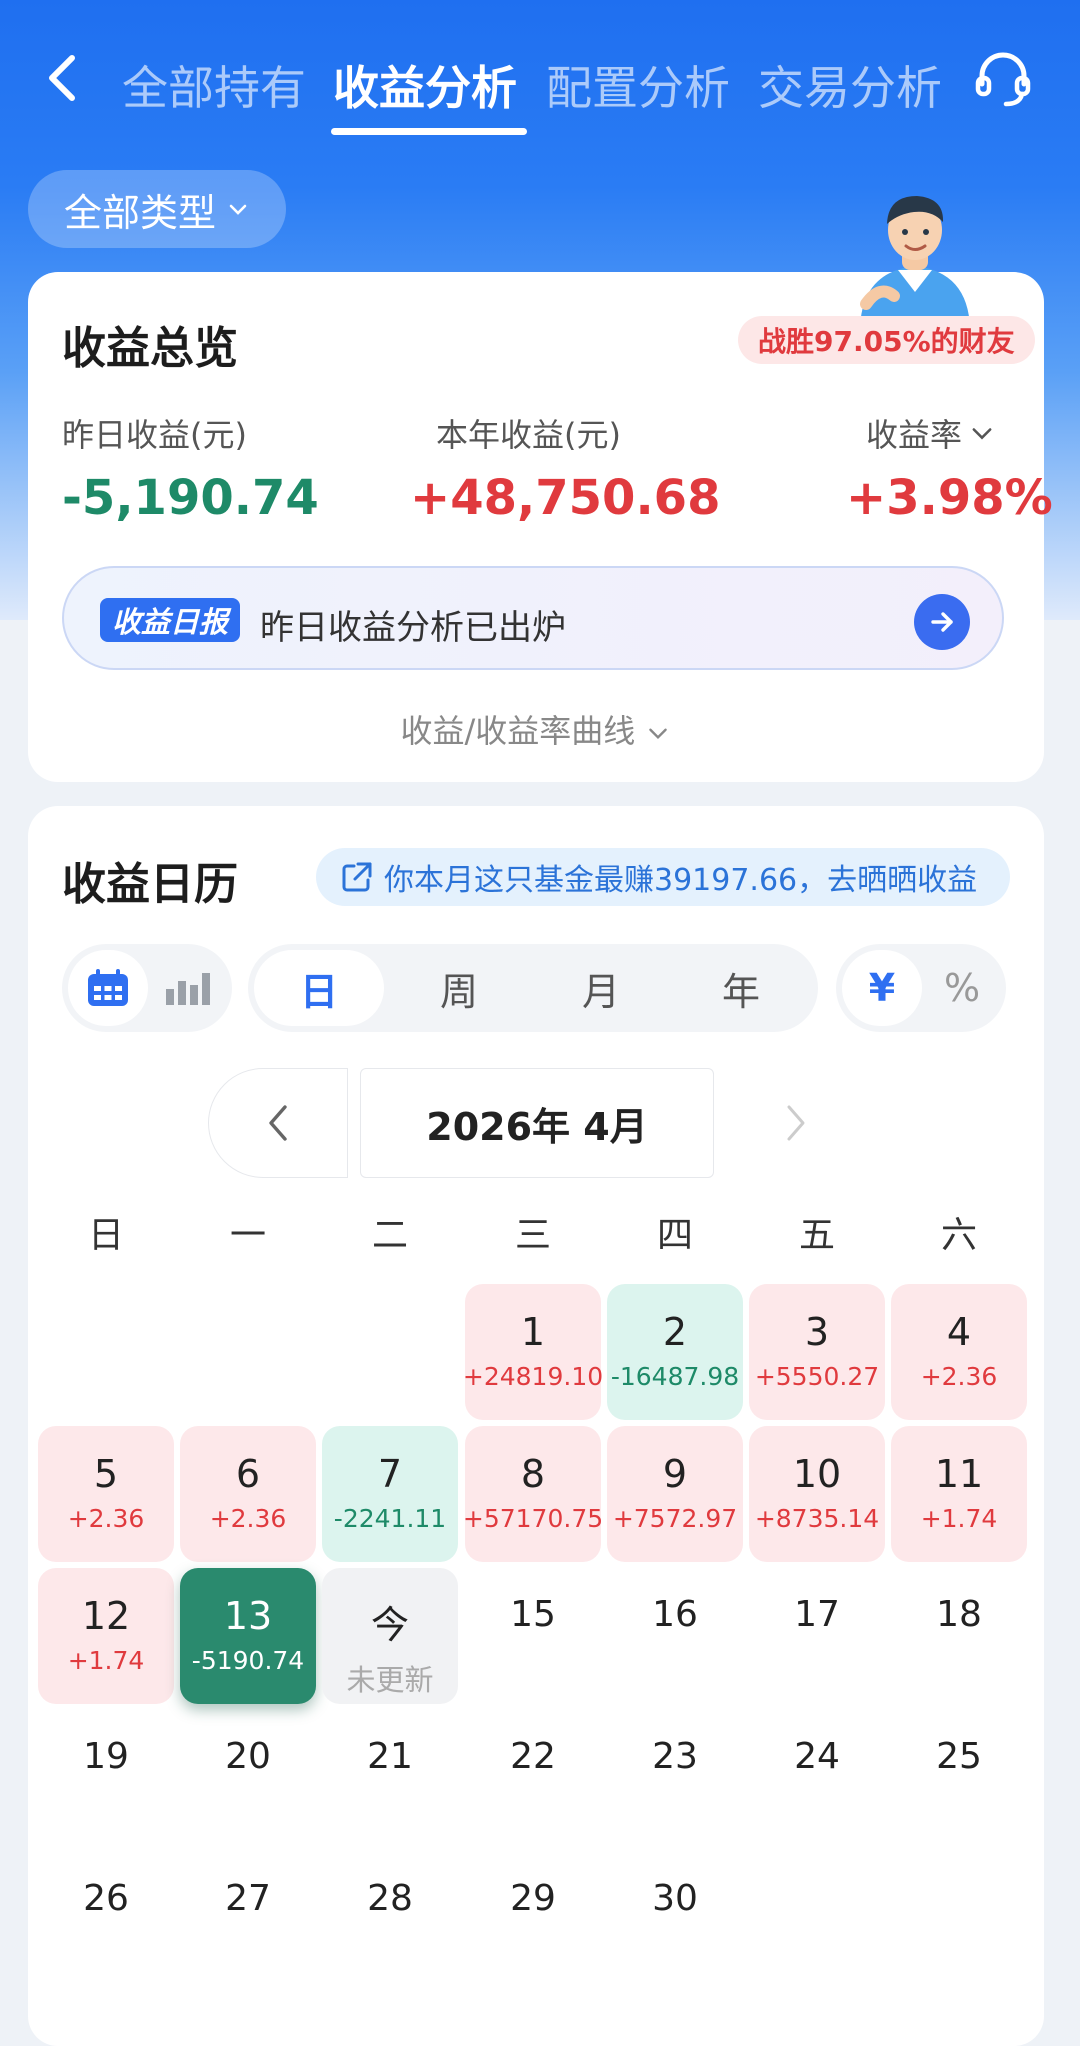 Image resolution: width=1080 pixels, height=2046 pixels. Describe the element at coordinates (533, 1920) in the screenshot. I see `calendar-day: 29` at that location.